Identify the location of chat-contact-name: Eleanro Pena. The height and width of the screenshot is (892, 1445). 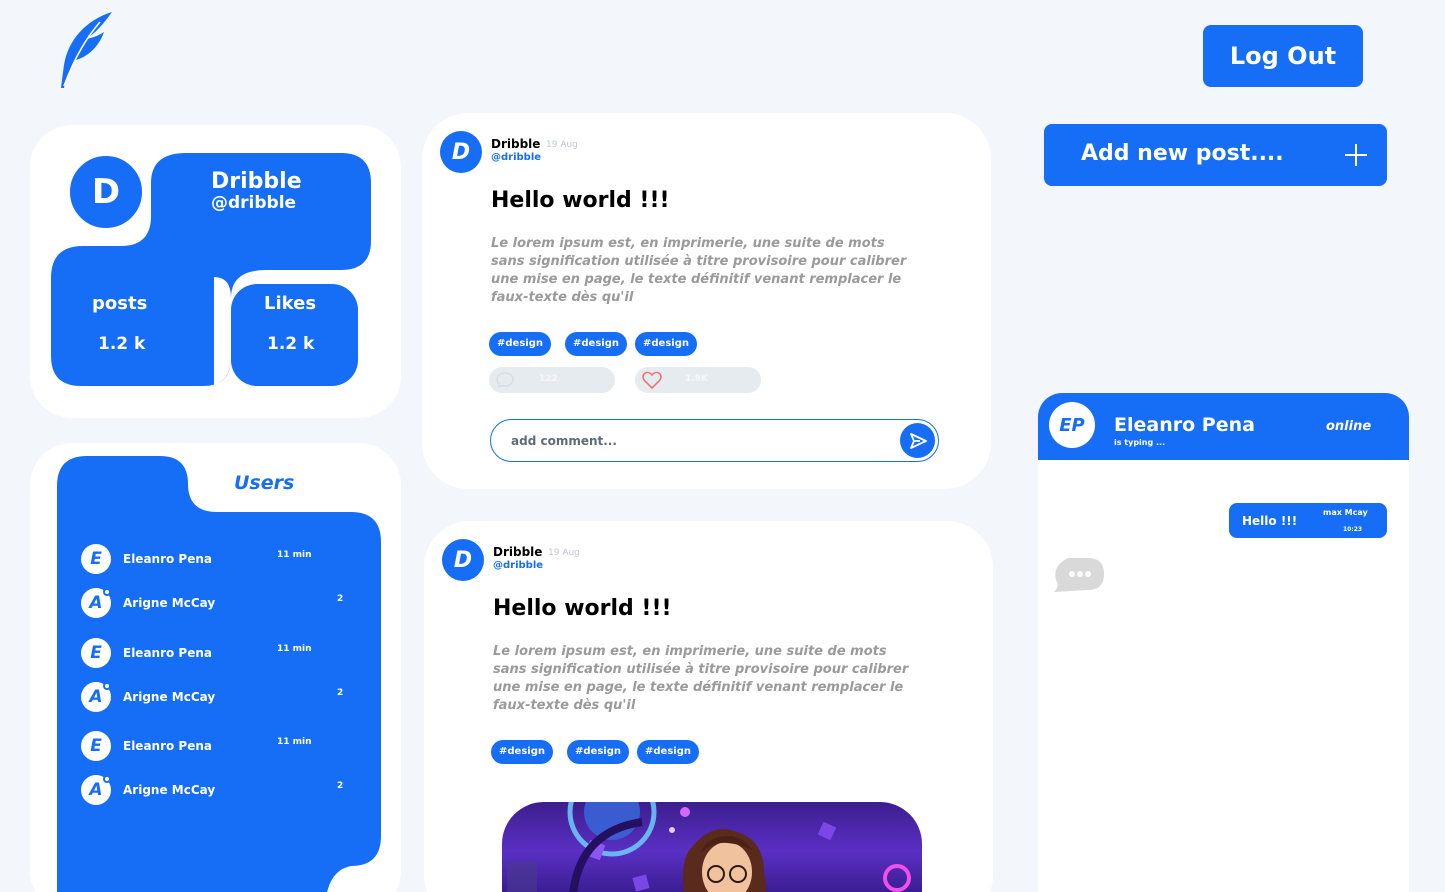
(1184, 425).